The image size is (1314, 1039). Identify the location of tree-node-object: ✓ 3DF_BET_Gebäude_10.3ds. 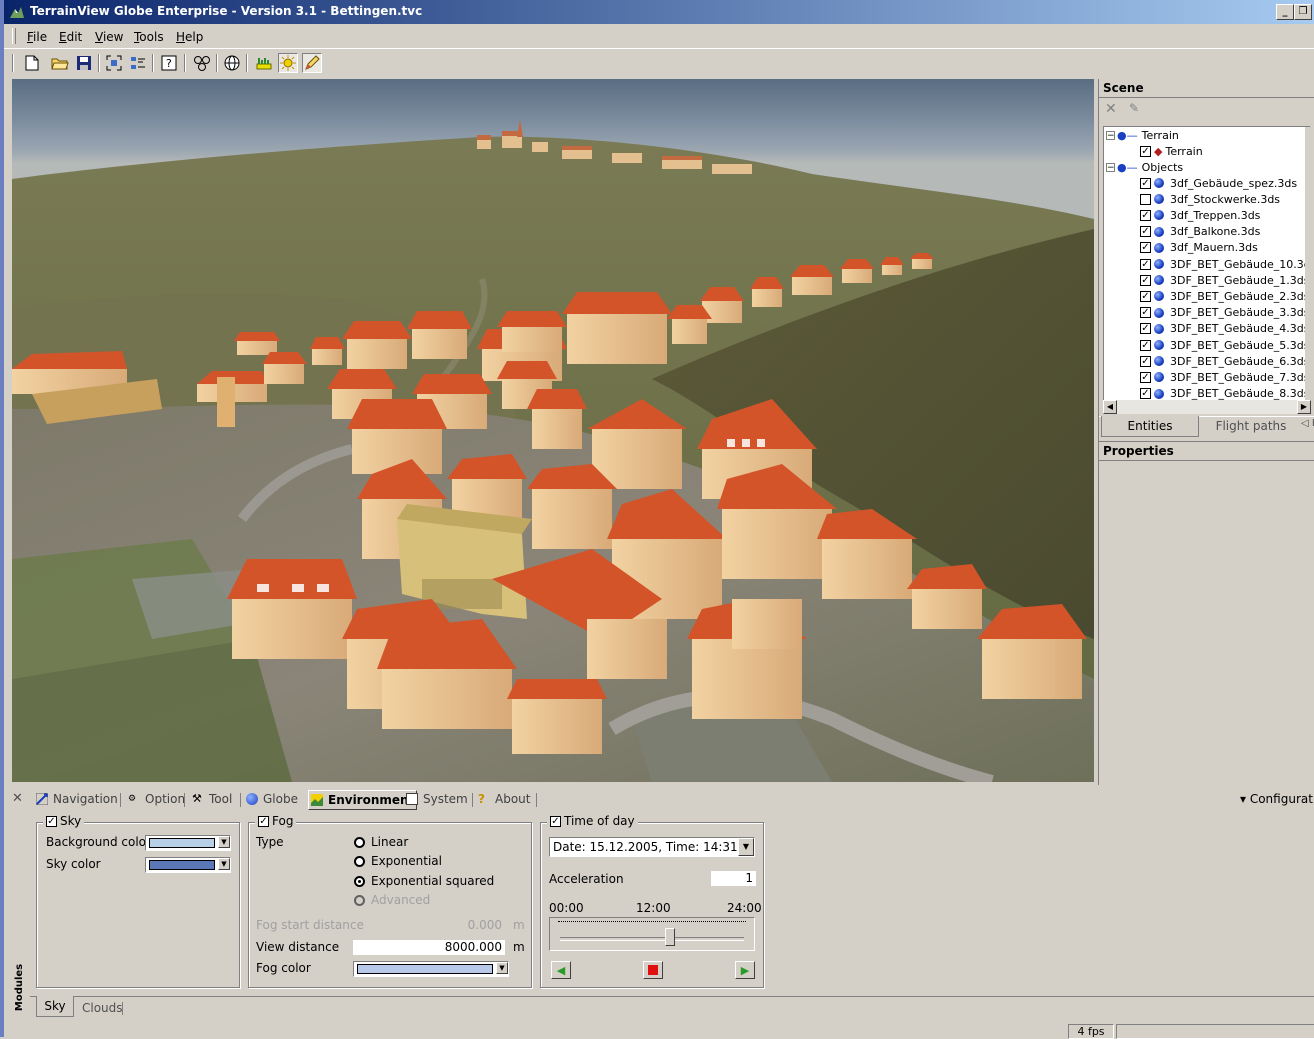
(1225, 264).